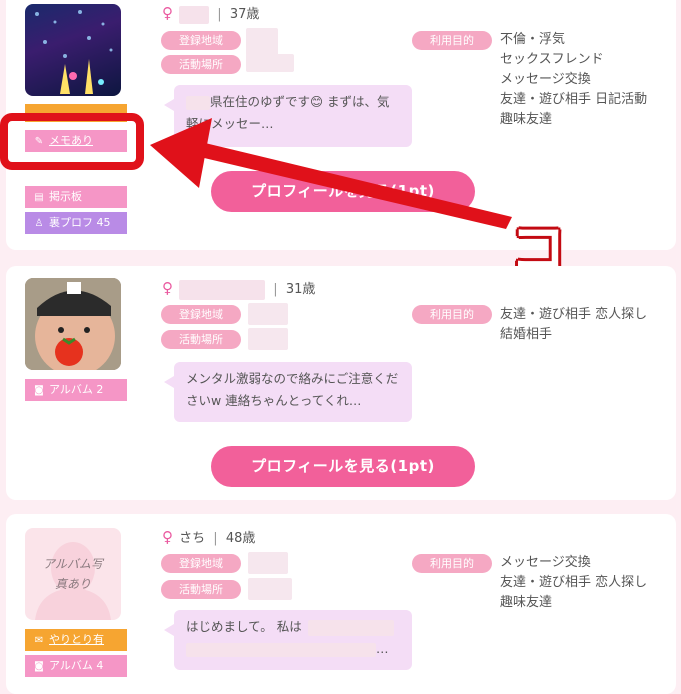 This screenshot has height=694, width=681. I want to click on album-badge: ◙ アルバム 2, so click(76, 390).